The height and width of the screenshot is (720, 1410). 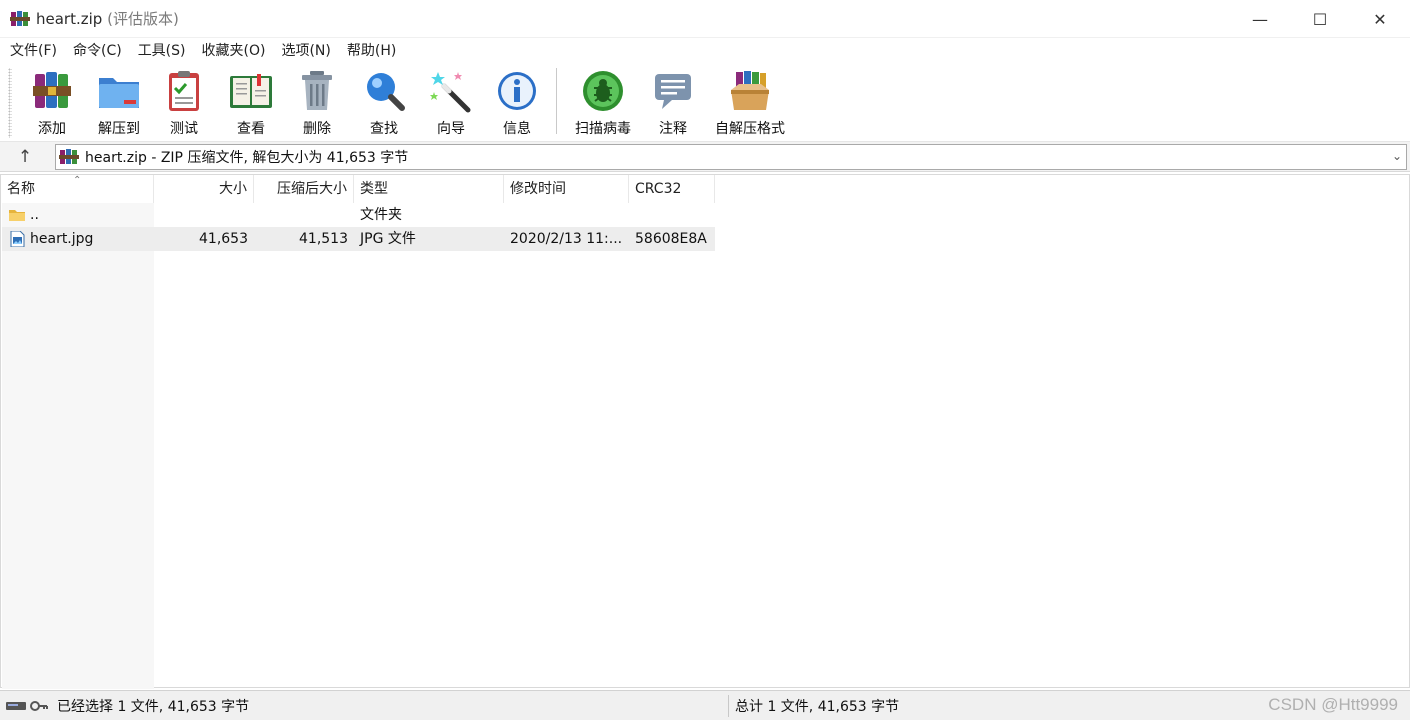 I want to click on delete-label: 删除, so click(x=317, y=129).